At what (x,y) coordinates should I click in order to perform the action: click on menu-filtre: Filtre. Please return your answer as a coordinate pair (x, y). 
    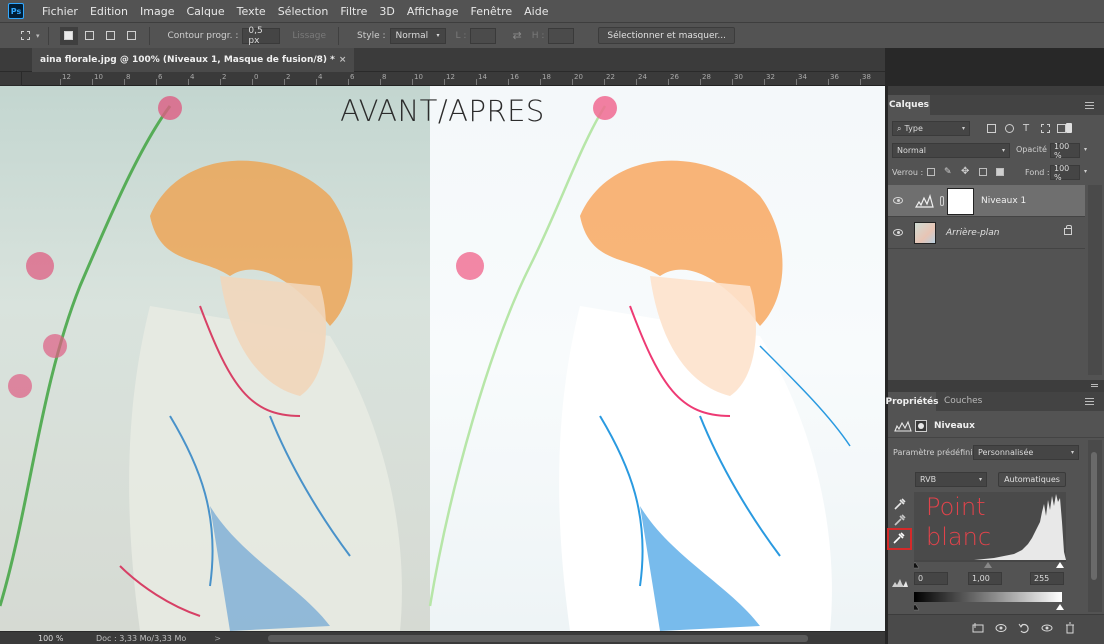
    Looking at the image, I should click on (353, 11).